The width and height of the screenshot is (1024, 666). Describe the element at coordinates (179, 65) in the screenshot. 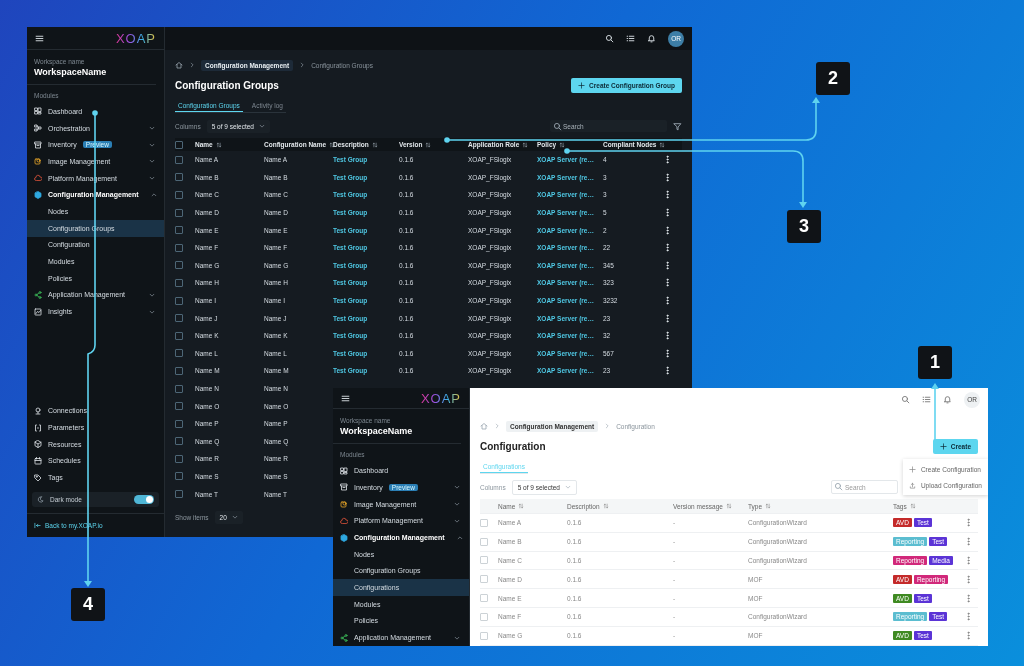

I see `home-icon` at that location.